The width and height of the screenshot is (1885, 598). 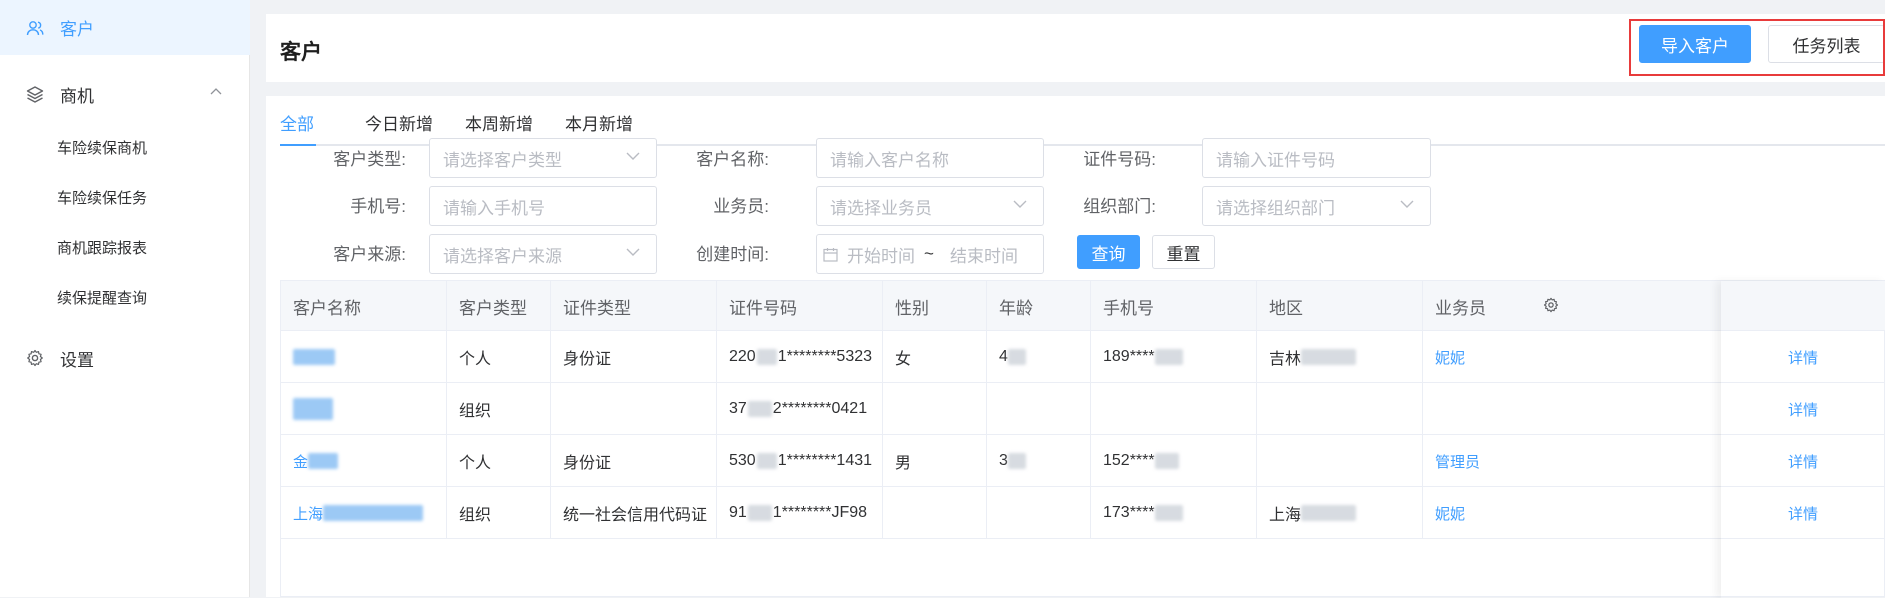 I want to click on highlight-box, so click(x=1757, y=47).